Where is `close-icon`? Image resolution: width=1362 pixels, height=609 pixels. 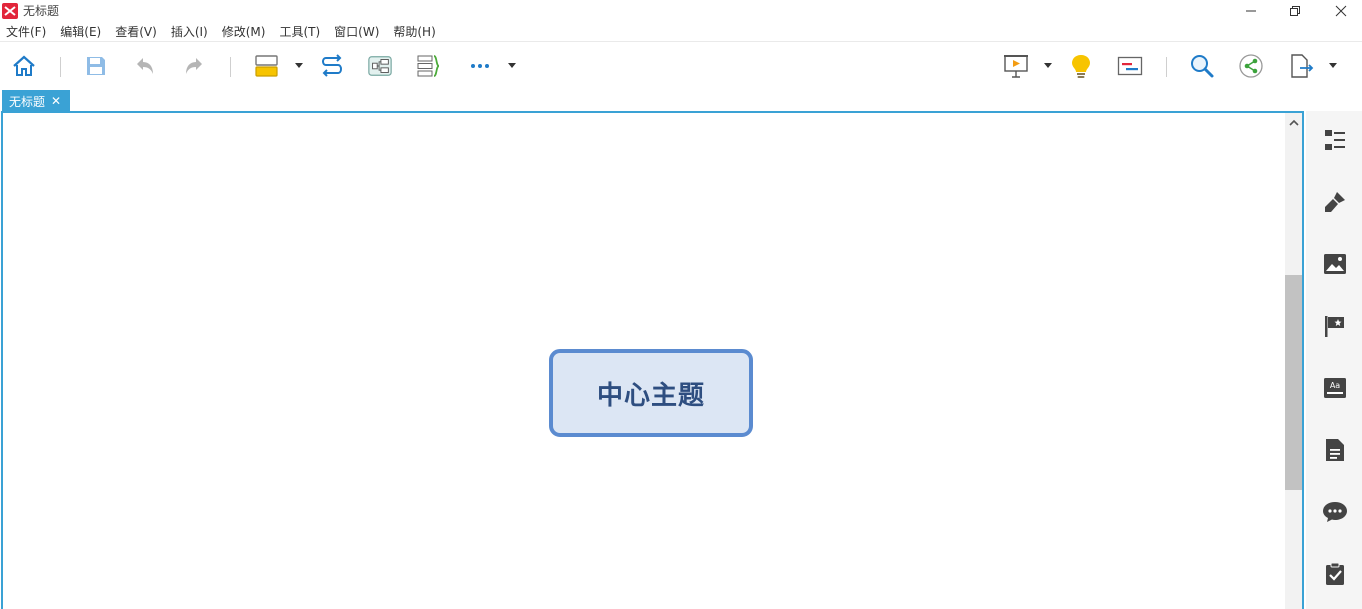
close-icon is located at coordinates (1341, 11).